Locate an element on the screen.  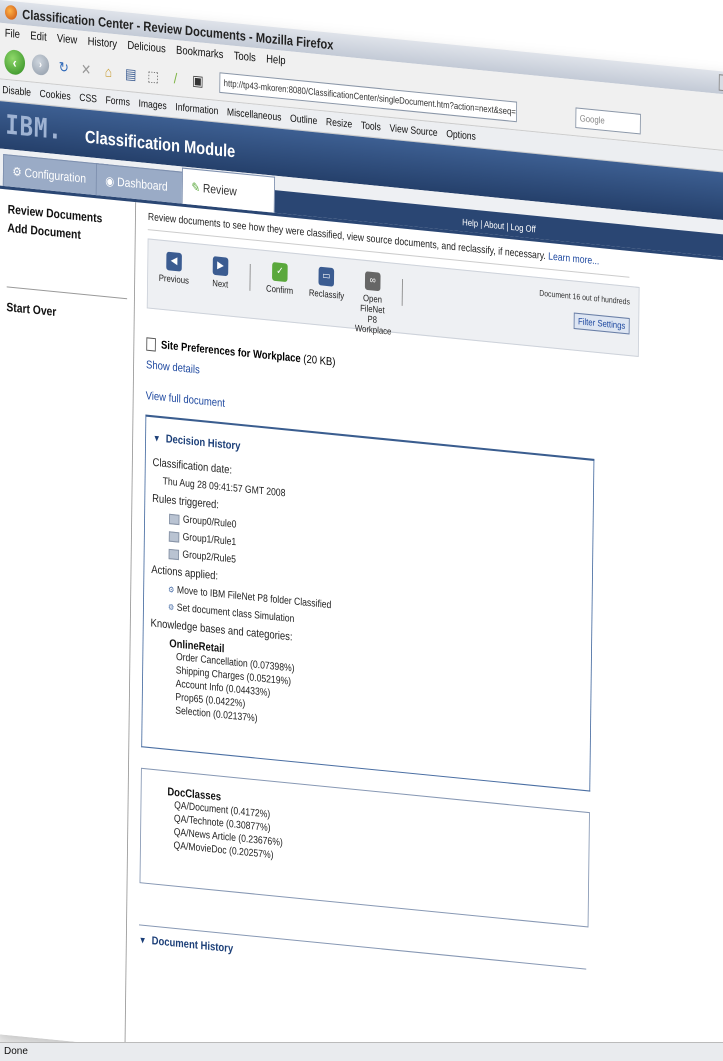
decision-history-title: Decision History is located at coordinates (203, 443).